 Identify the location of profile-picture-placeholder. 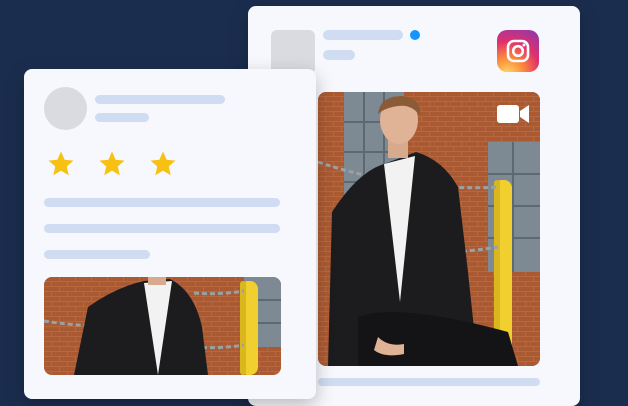
(293, 52).